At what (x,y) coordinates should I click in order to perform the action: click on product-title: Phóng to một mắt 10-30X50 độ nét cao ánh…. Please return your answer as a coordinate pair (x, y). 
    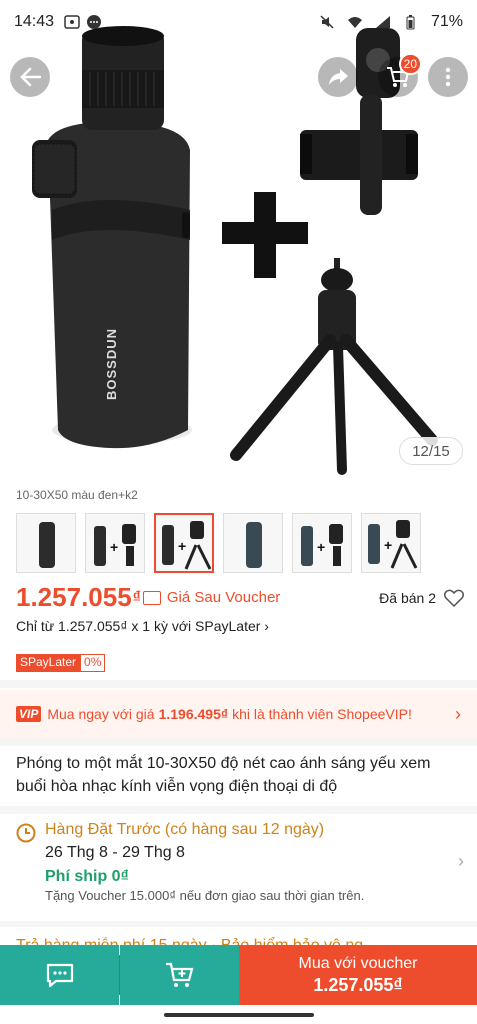
    Looking at the image, I should click on (223, 775).